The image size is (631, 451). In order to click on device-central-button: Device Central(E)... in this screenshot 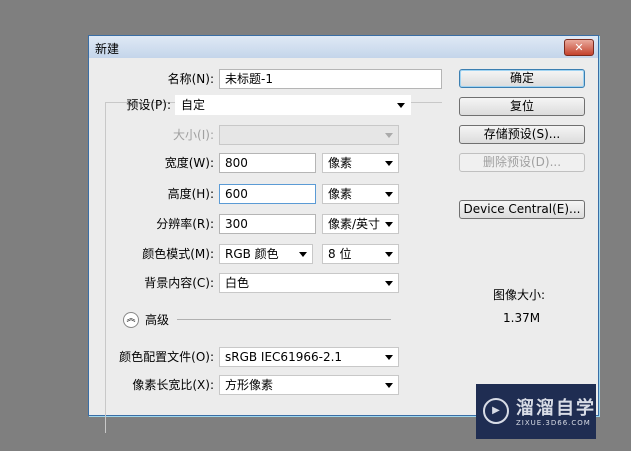, I will do `click(522, 209)`.